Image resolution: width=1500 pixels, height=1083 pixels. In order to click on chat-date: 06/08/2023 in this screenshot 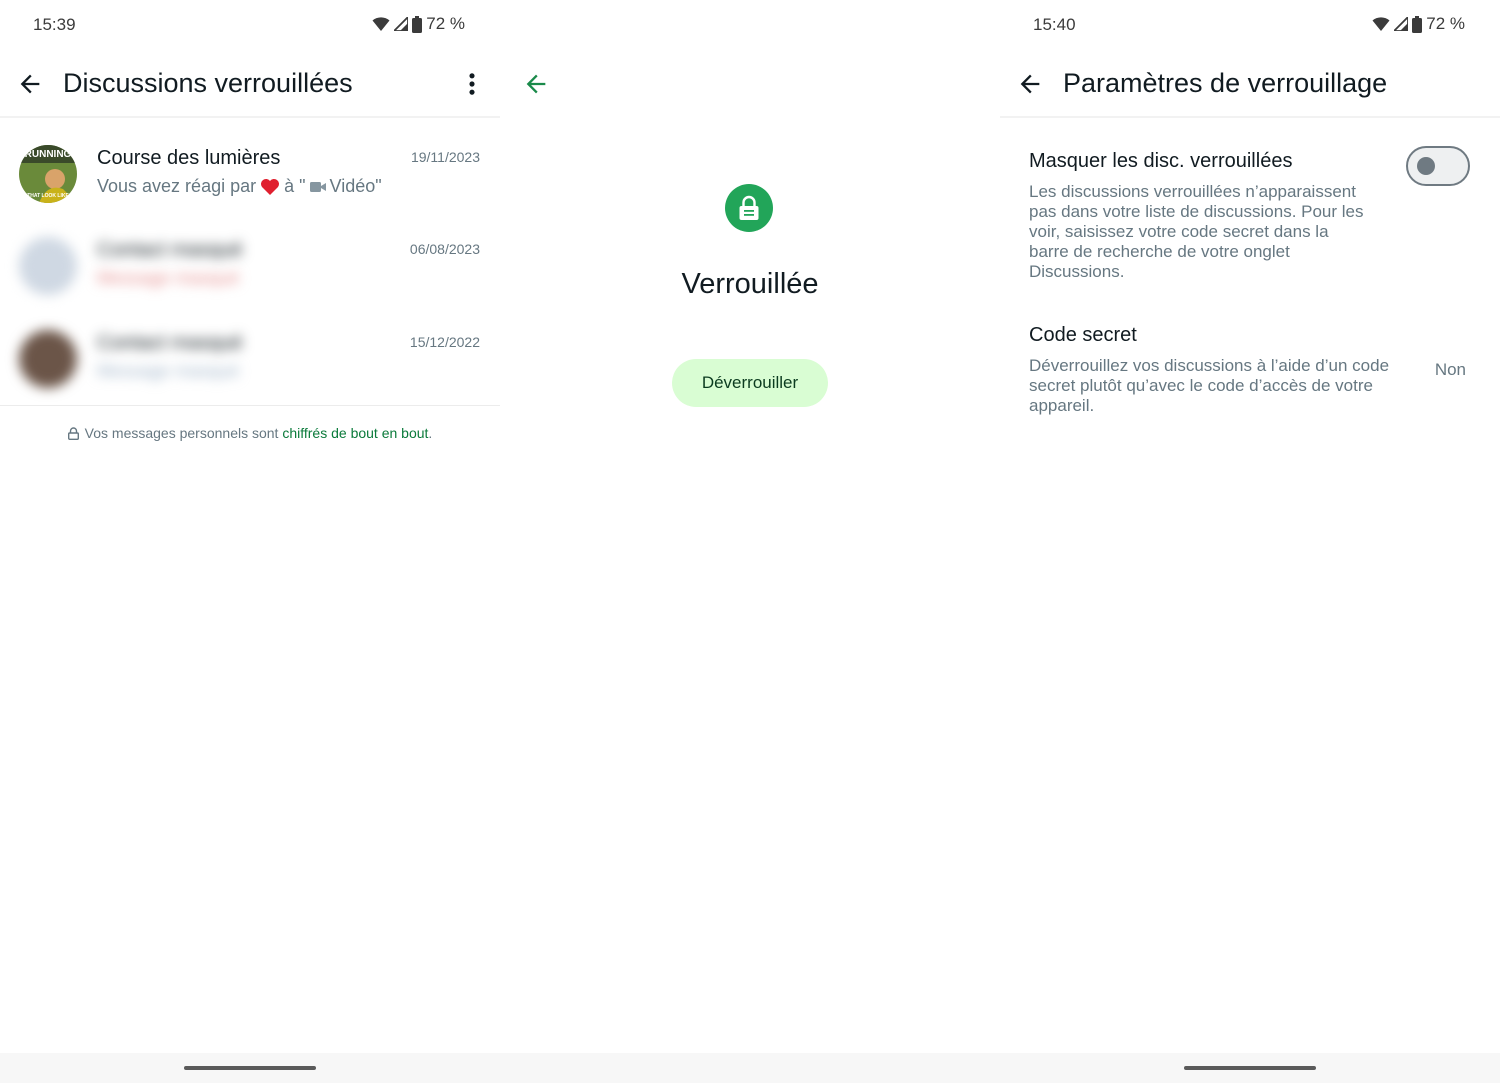, I will do `click(444, 249)`.